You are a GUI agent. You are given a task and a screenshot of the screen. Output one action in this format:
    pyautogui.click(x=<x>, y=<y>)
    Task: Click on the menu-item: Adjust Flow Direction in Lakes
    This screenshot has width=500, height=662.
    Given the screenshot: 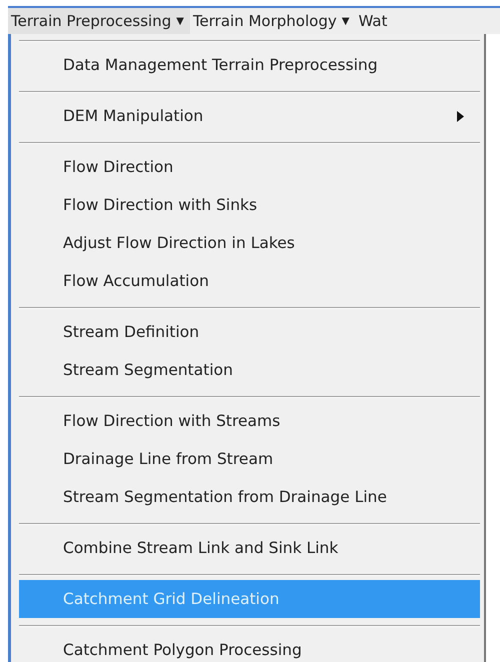 What is the action you would take?
    pyautogui.click(x=249, y=243)
    